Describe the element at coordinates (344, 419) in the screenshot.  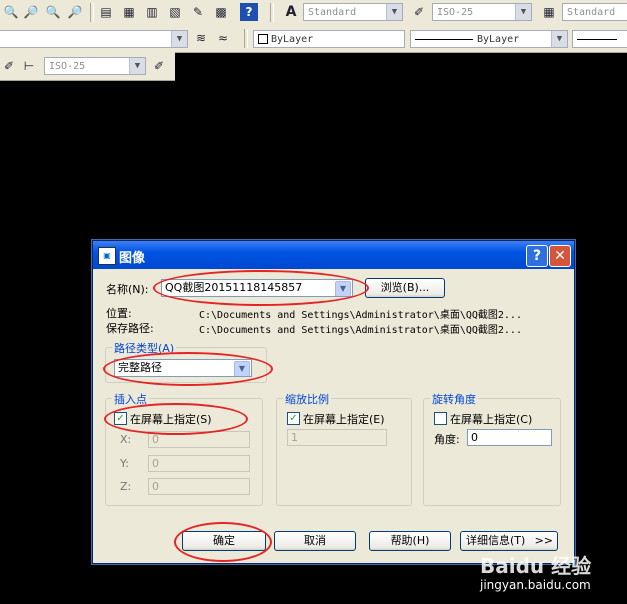
I see `scale-specify-label: 在屏幕上指定(E)` at that location.